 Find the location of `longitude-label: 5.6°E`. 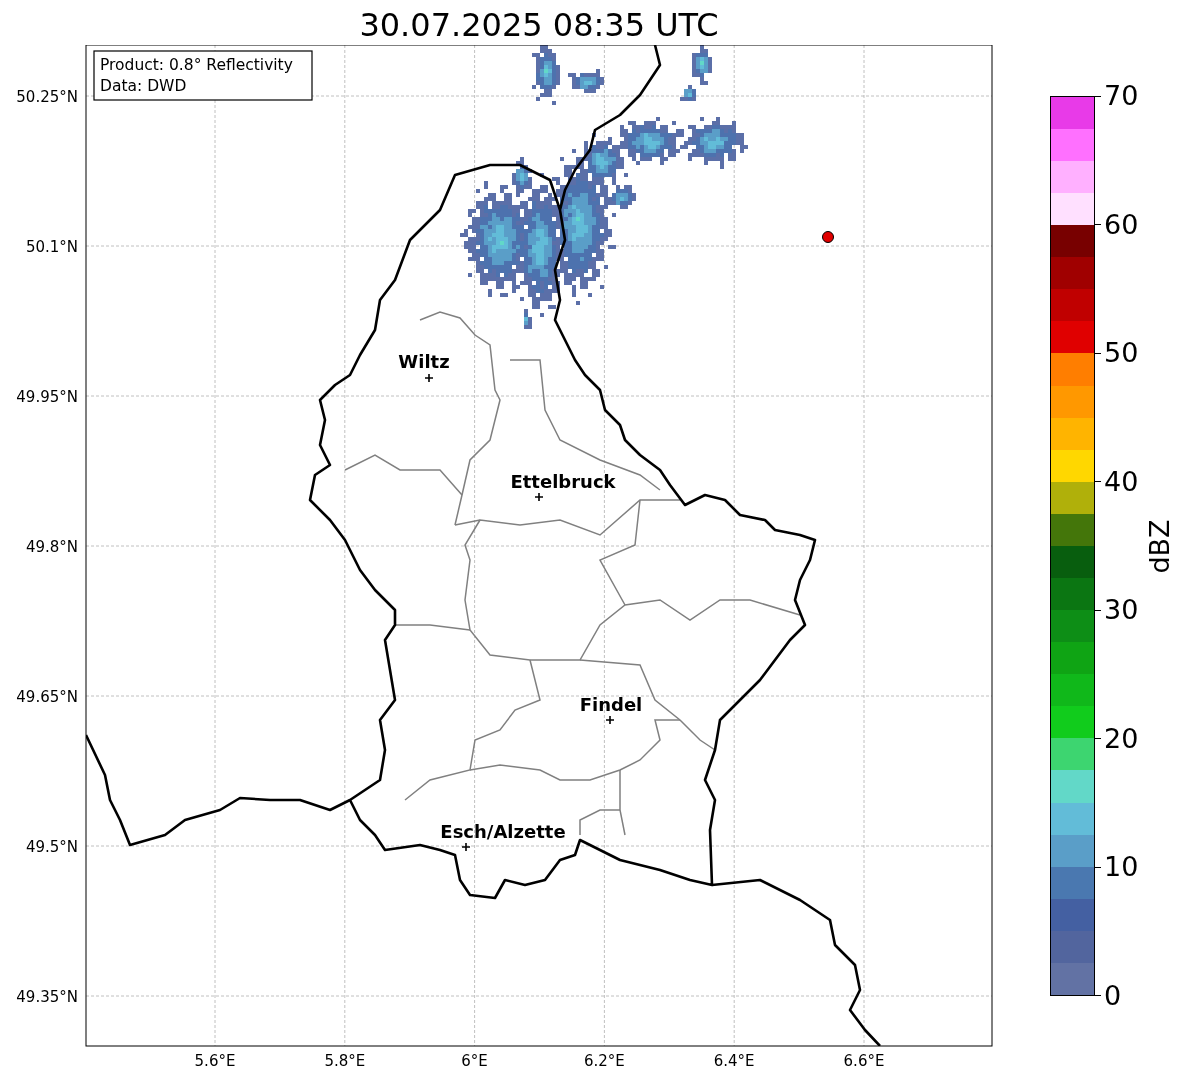

longitude-label: 5.6°E is located at coordinates (215, 1061).